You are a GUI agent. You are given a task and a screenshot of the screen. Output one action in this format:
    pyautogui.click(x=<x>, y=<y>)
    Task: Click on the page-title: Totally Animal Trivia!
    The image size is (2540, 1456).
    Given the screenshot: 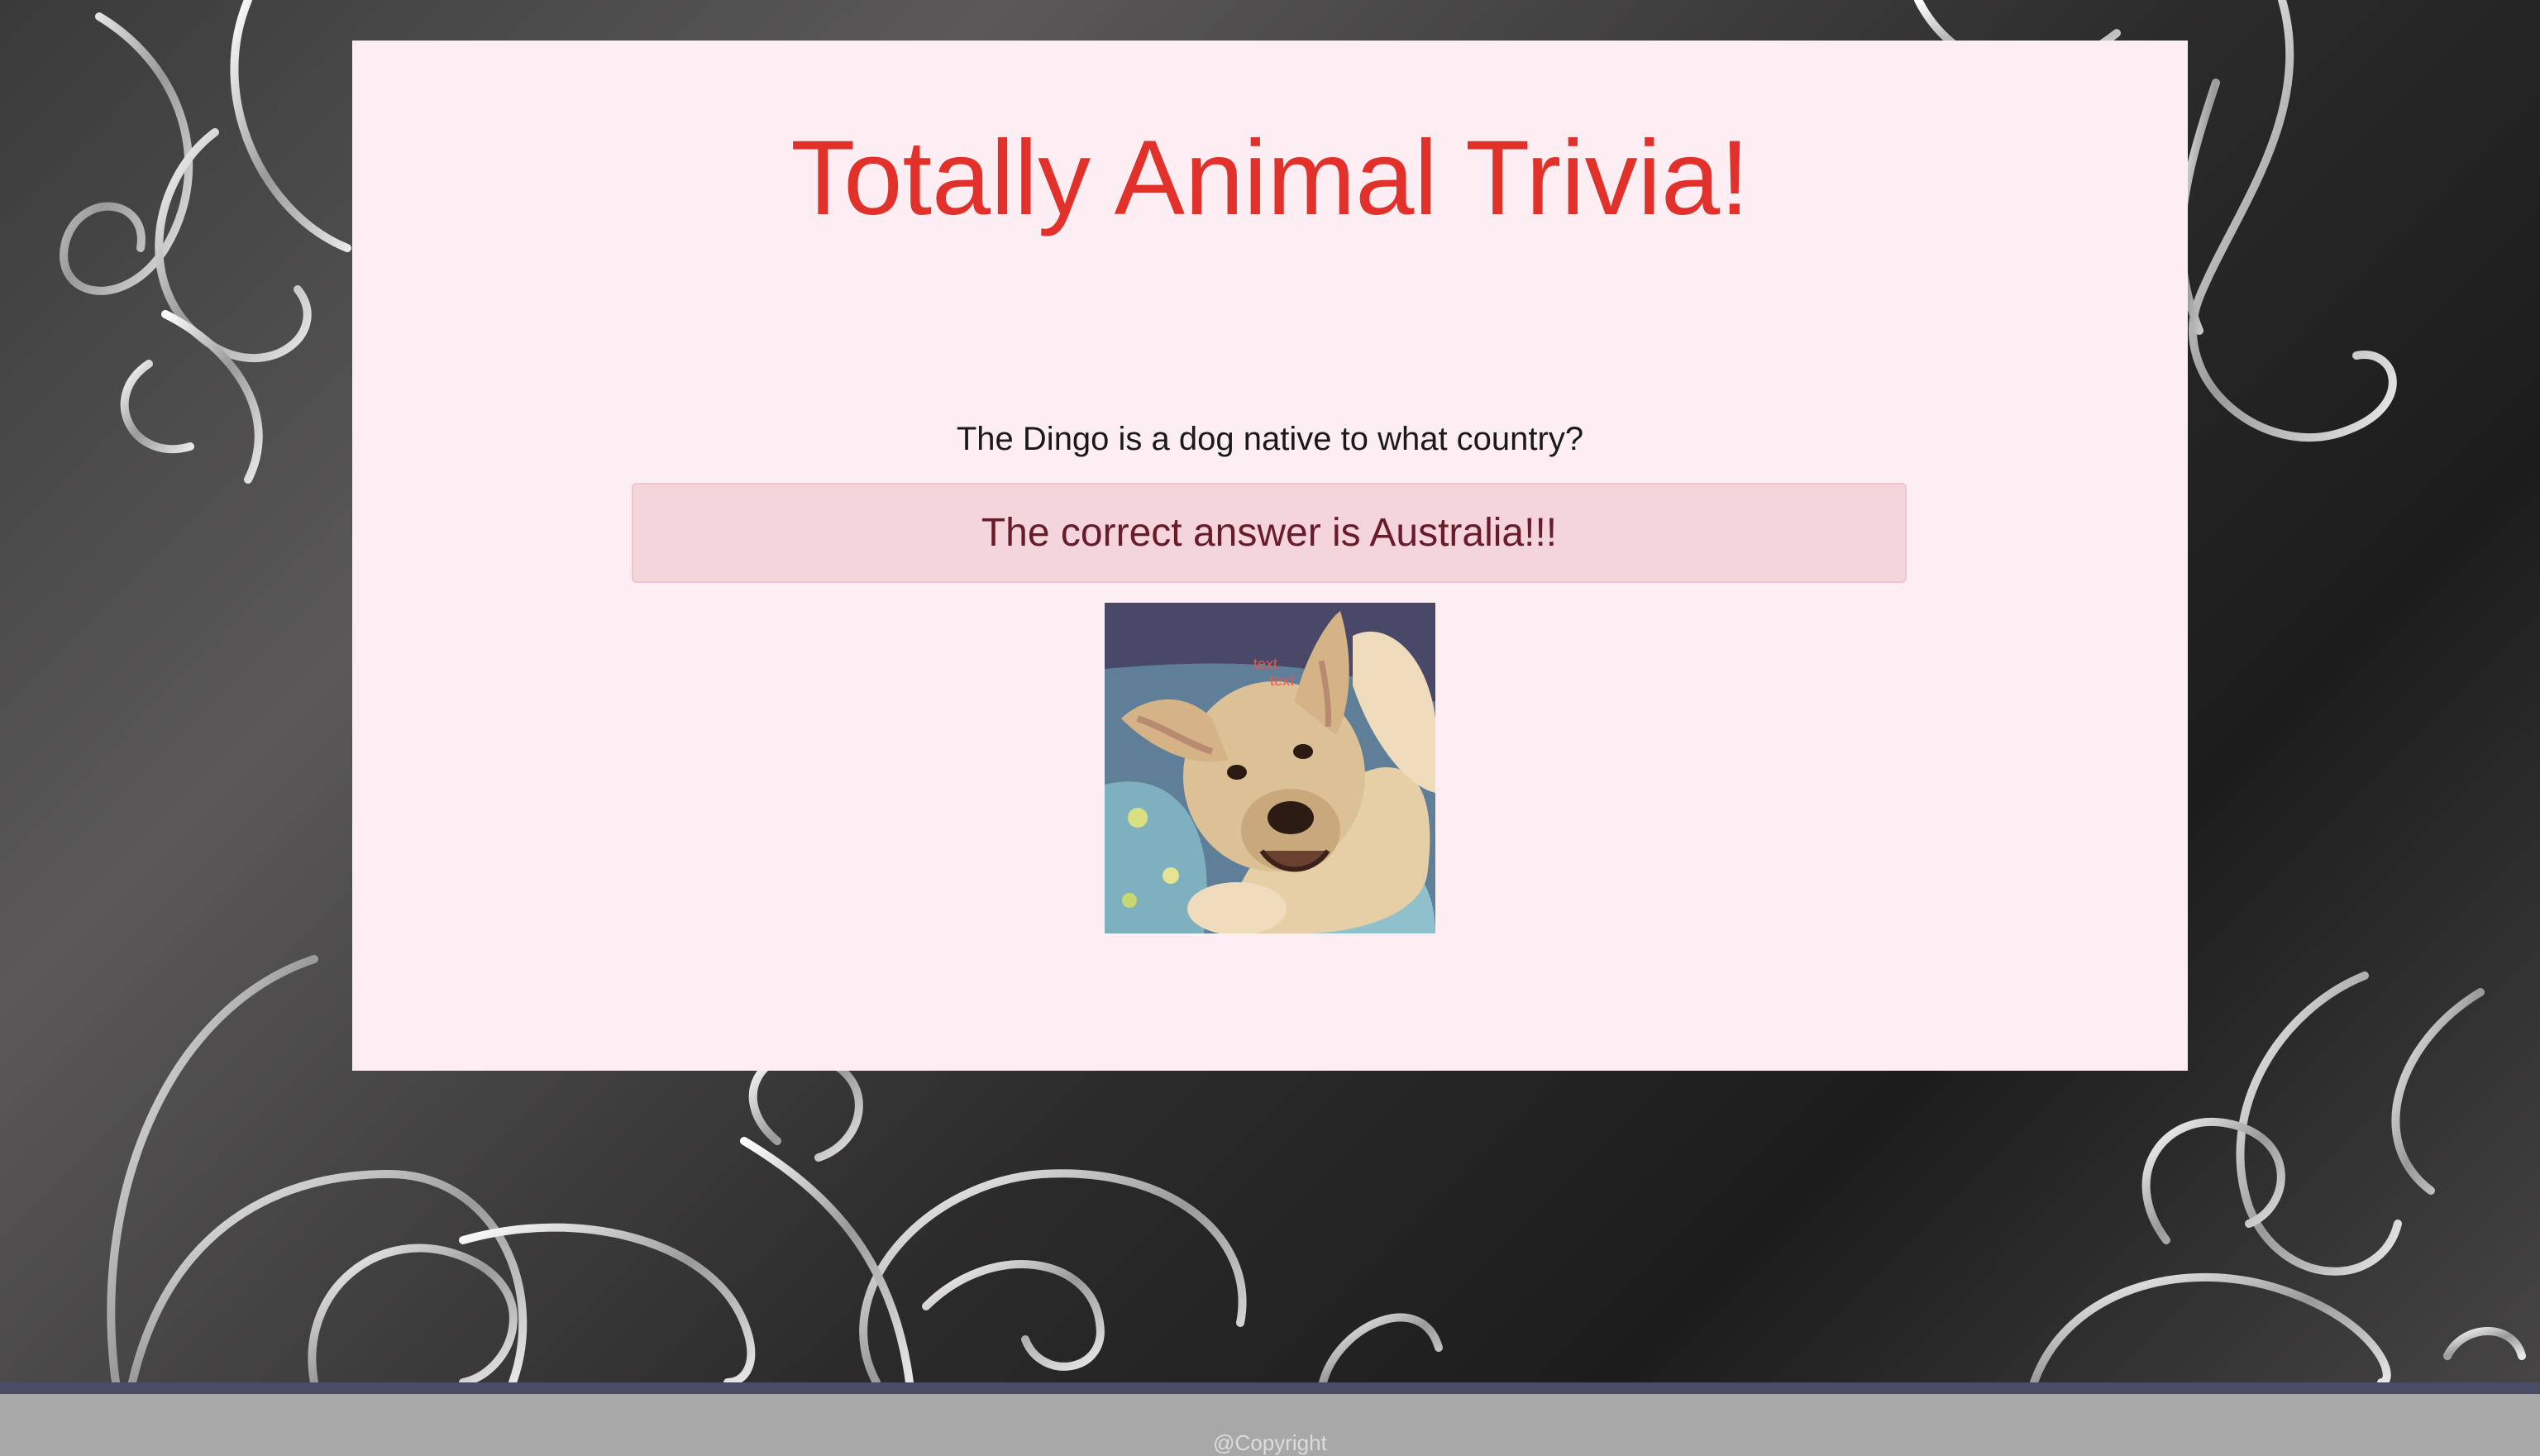 What is the action you would take?
    pyautogui.click(x=1270, y=178)
    